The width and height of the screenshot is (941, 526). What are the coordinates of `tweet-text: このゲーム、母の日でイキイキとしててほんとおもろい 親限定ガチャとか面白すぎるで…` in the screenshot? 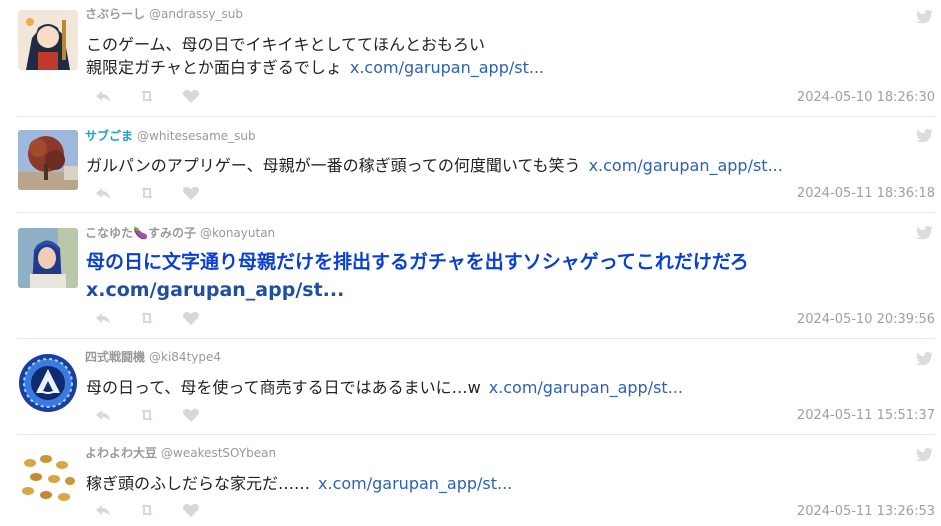 It's located at (315, 56).